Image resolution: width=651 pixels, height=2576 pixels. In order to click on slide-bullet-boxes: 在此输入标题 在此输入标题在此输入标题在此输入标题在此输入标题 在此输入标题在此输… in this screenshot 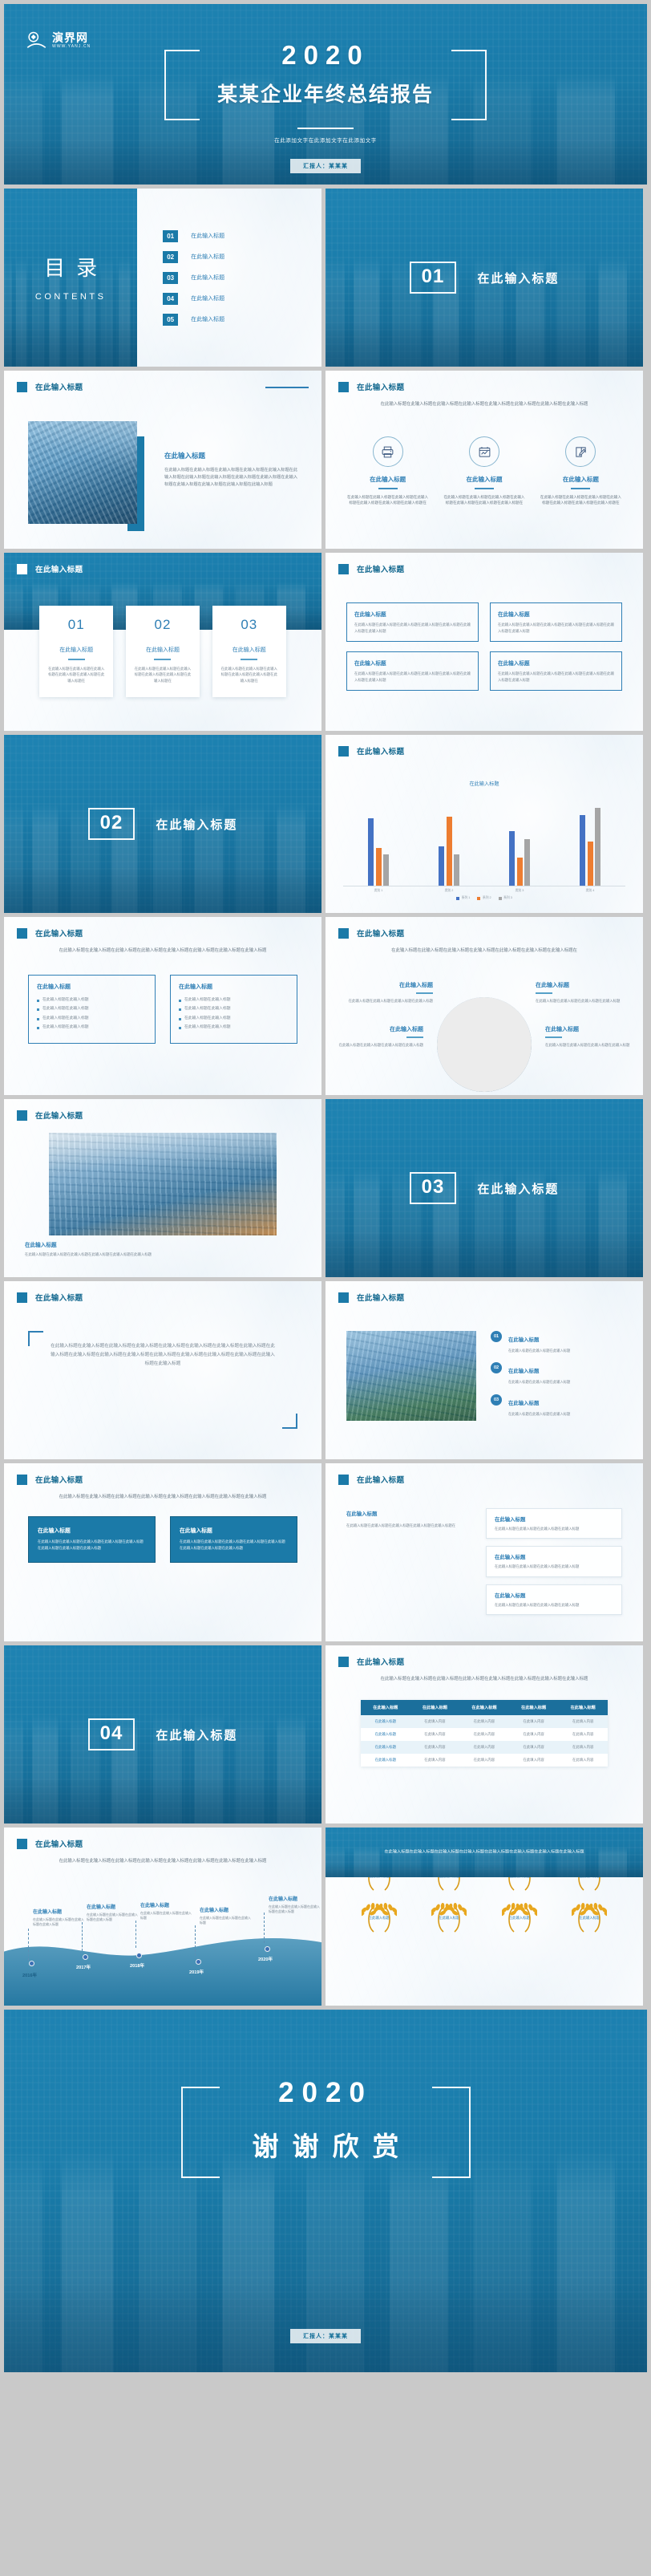, I will do `click(162, 1006)`.